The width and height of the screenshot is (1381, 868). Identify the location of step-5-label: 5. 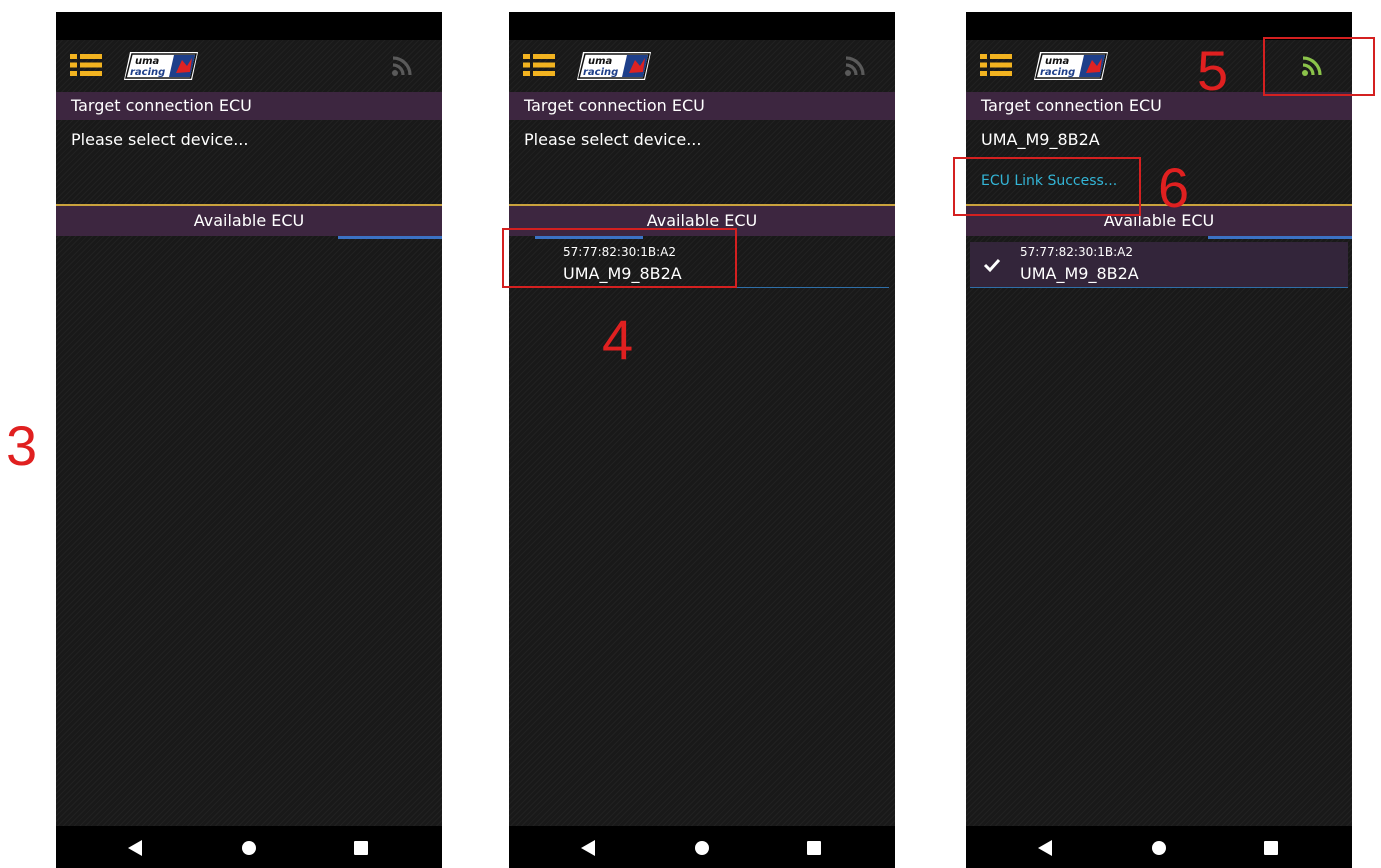
(1213, 70).